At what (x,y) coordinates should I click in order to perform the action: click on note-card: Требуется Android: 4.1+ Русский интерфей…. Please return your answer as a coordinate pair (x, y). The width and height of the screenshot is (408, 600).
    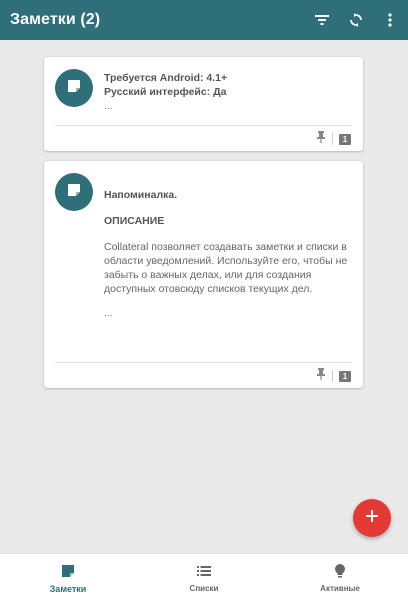
    Looking at the image, I should click on (203, 104).